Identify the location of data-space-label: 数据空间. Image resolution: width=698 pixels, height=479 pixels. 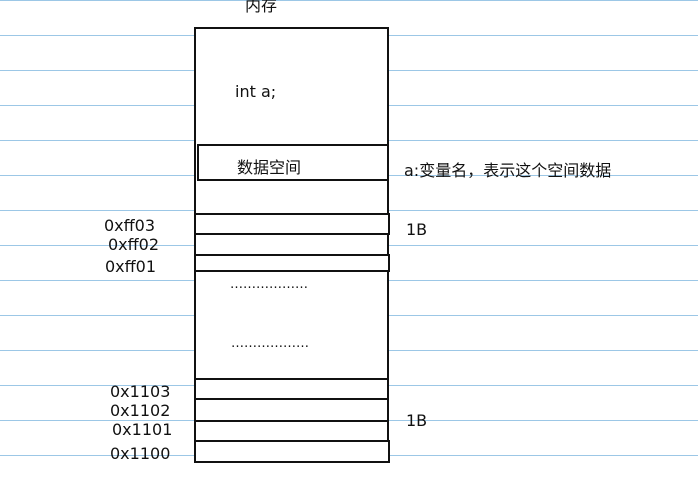
(269, 167).